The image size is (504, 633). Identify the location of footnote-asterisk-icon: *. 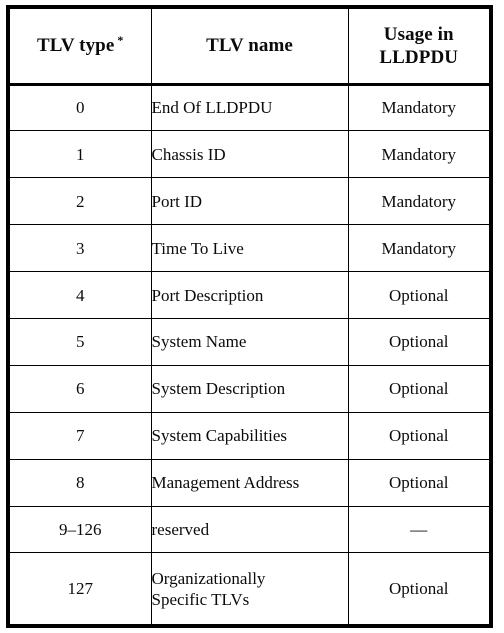
(120, 39).